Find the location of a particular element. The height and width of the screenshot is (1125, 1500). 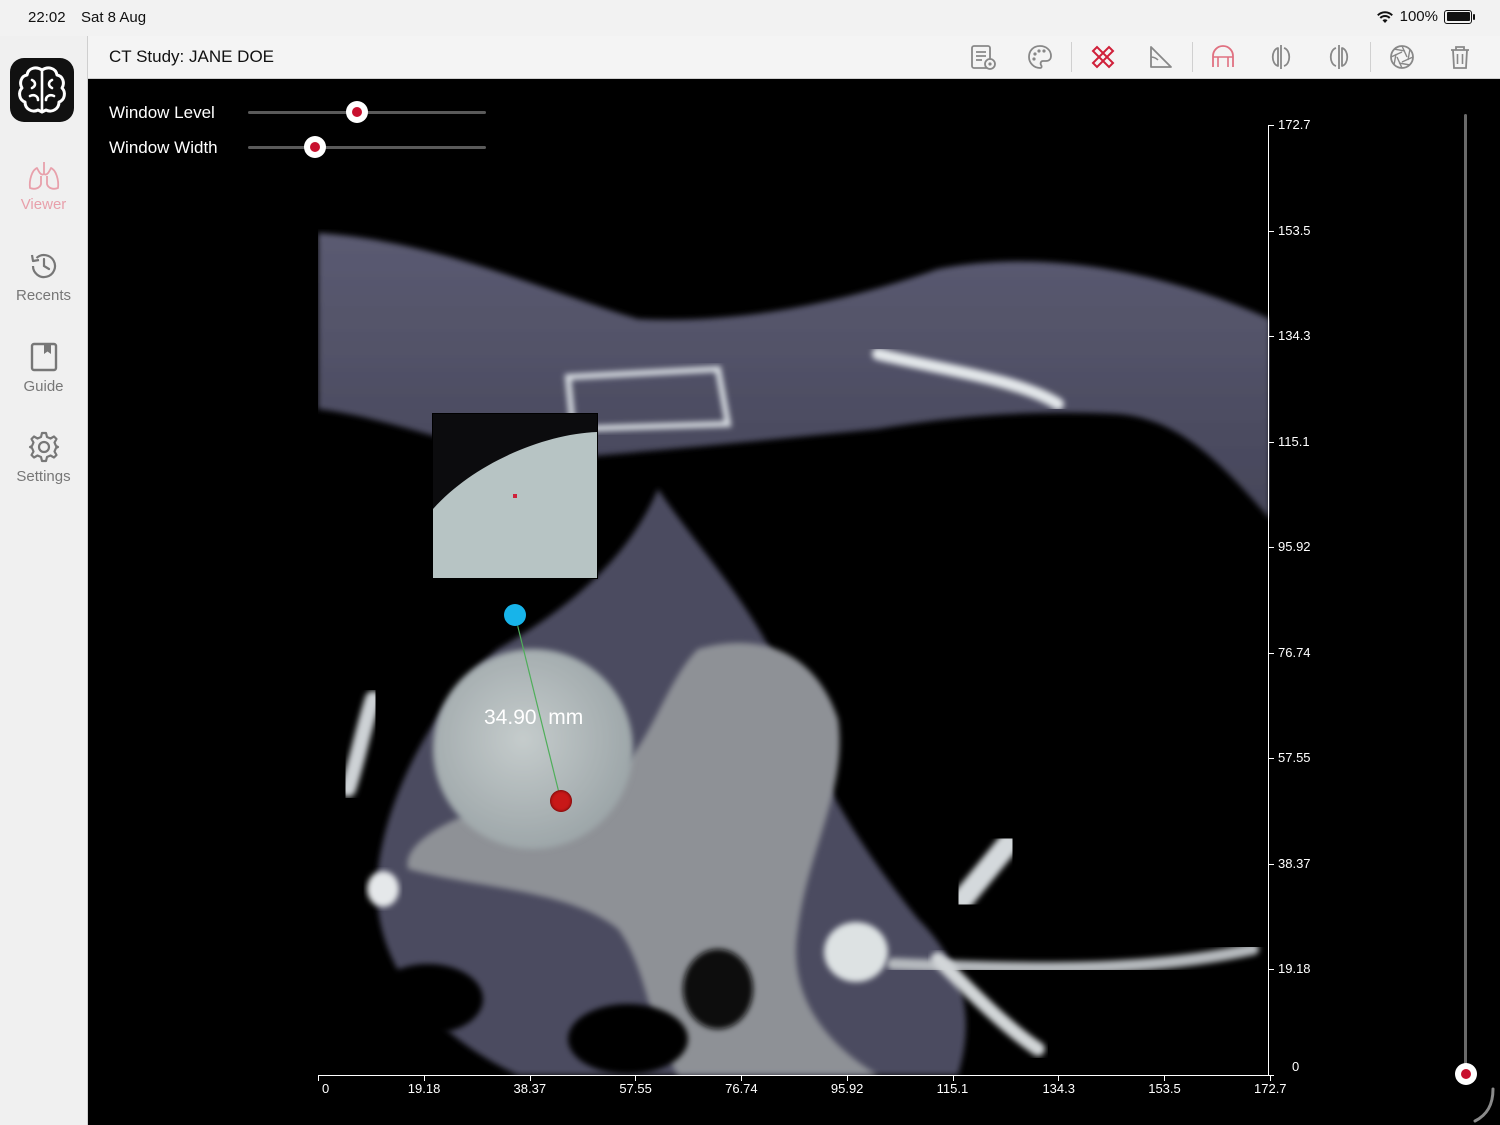

window-width-slider-thumb is located at coordinates (314, 147).